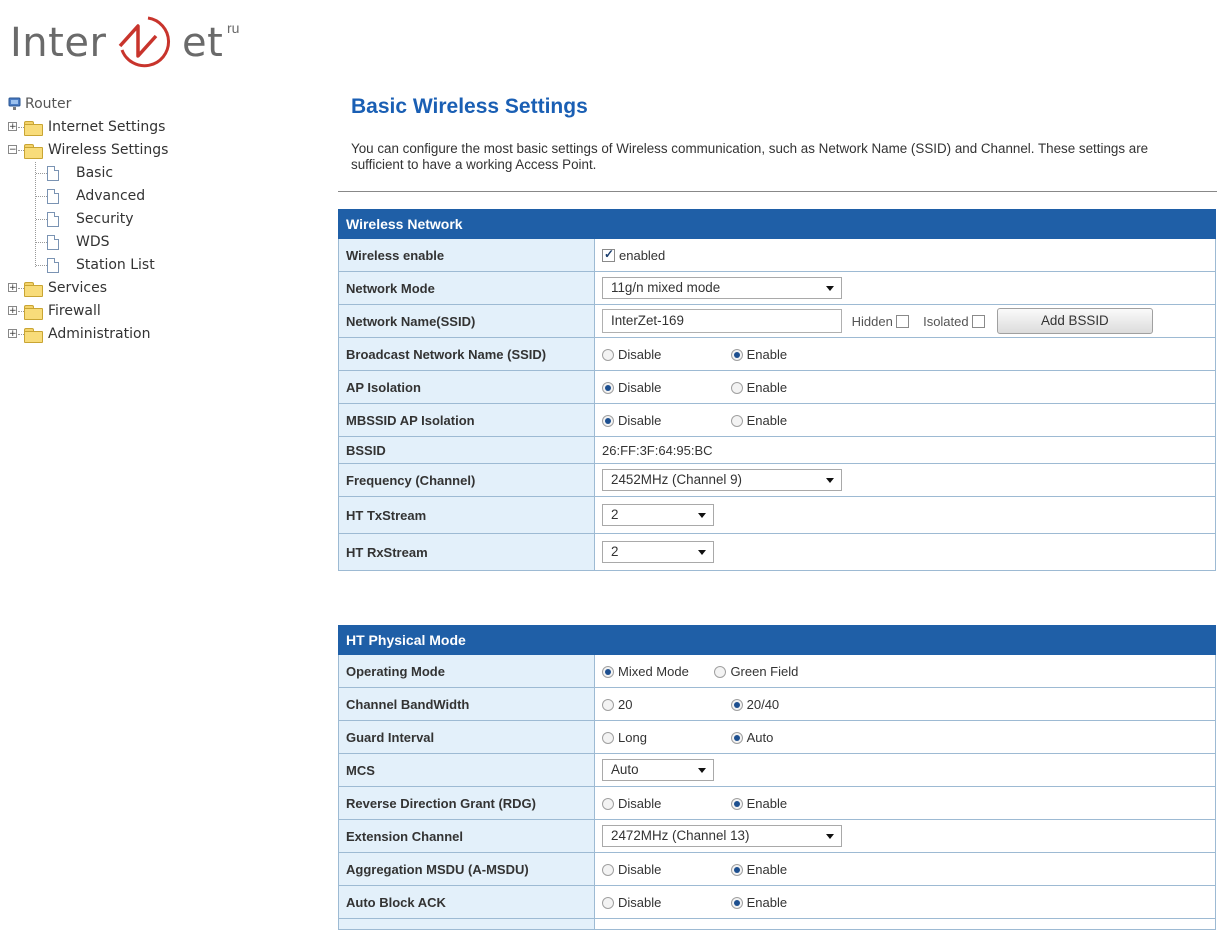 The image size is (1217, 952). I want to click on add-bssid-button: Add BSSID, so click(1074, 321).